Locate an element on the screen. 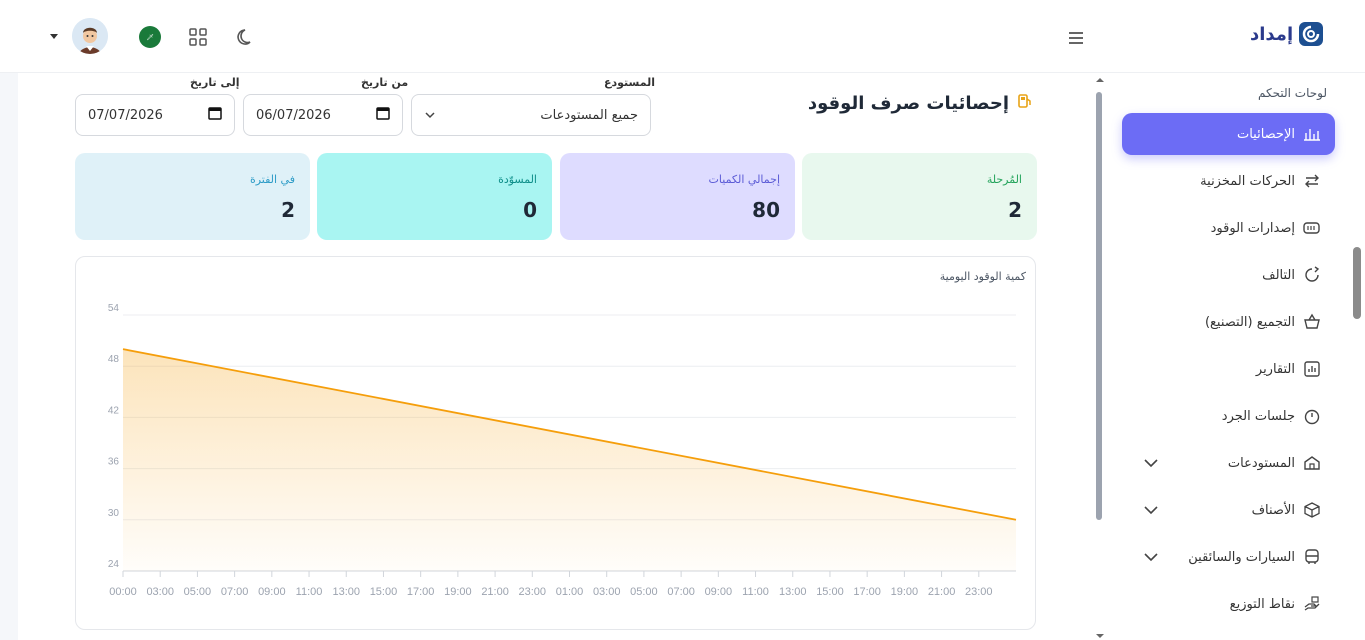 This screenshot has height=640, width=1365. top-bar: 🗡 إمداد is located at coordinates (682, 36).